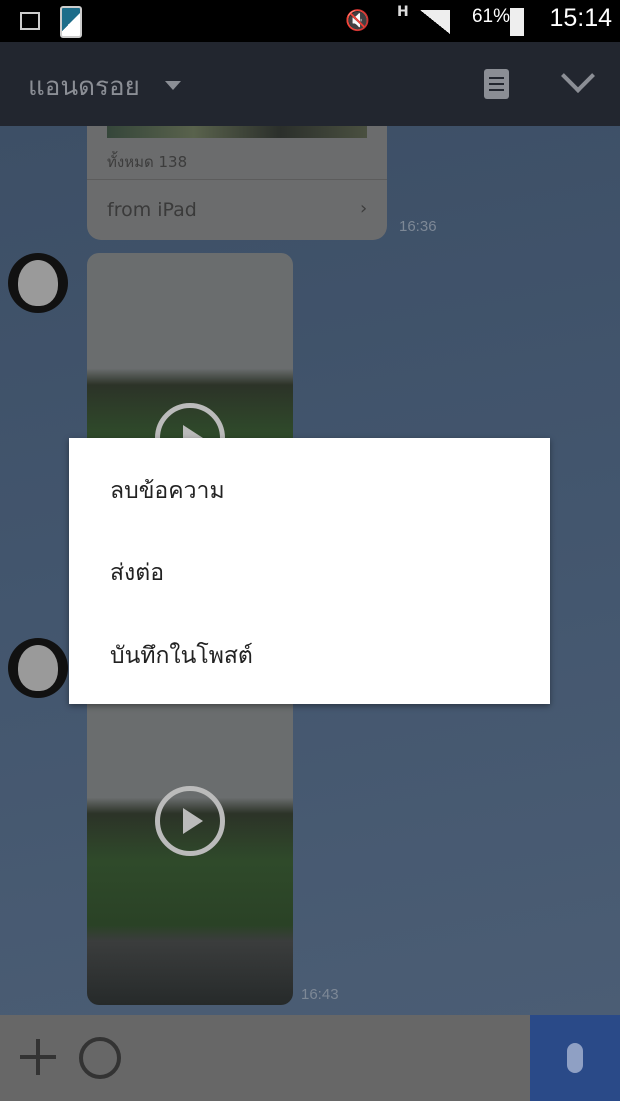 This screenshot has width=620, height=1101. I want to click on signal-icon, so click(435, 22).